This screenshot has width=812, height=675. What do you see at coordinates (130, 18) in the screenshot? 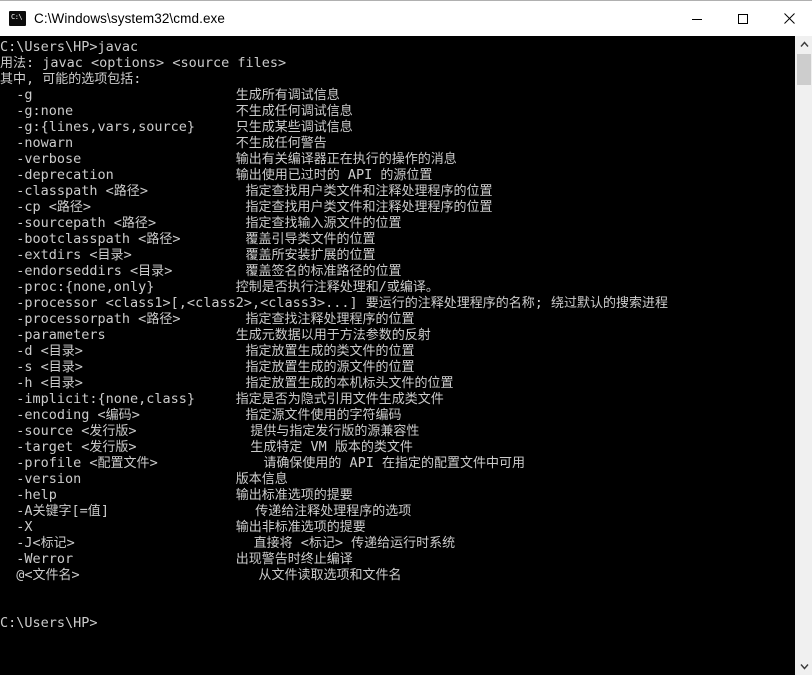
I see `window-title: C:\Windows\system32\cmd.exe` at bounding box center [130, 18].